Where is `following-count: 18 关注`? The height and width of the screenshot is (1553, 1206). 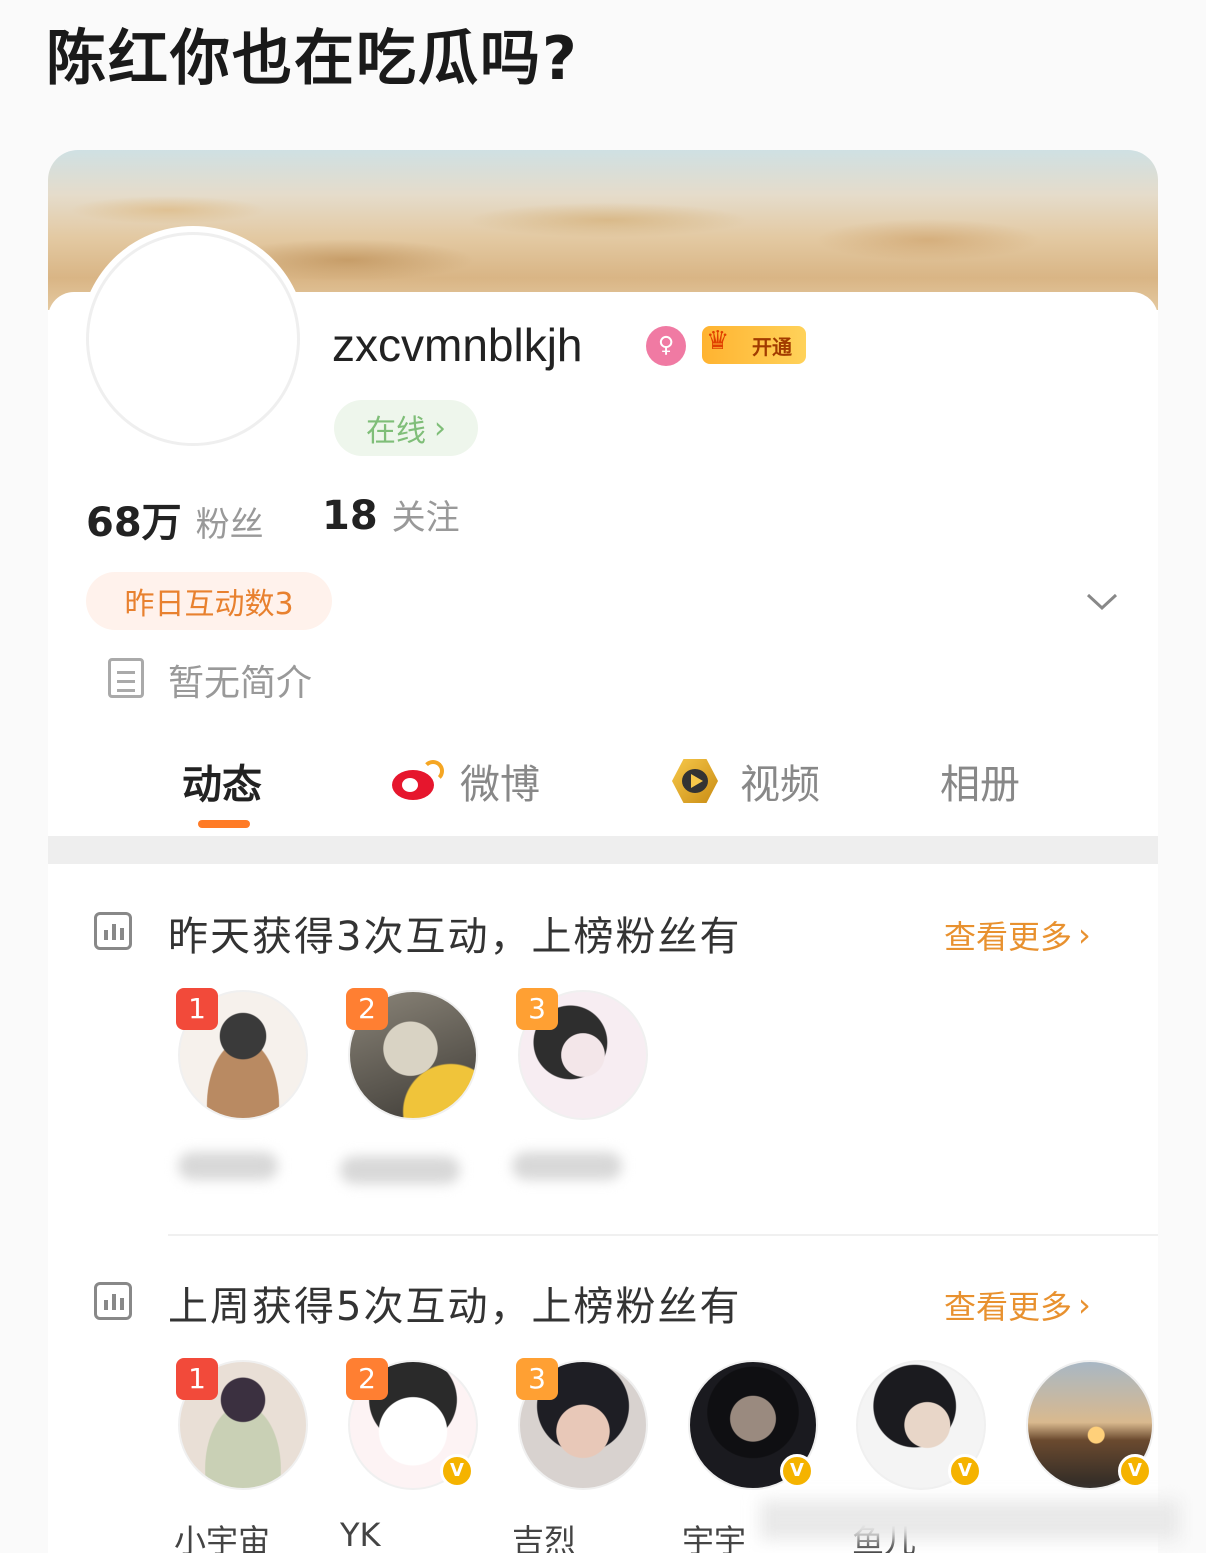 following-count: 18 关注 is located at coordinates (391, 514).